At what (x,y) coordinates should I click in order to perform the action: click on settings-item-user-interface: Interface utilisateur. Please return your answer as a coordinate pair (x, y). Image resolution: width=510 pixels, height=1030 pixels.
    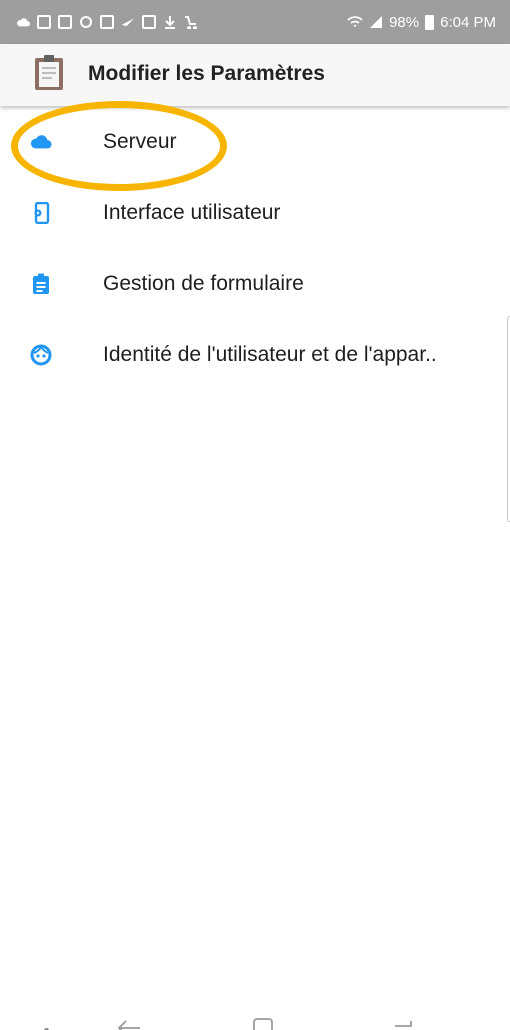
    Looking at the image, I should click on (255, 212).